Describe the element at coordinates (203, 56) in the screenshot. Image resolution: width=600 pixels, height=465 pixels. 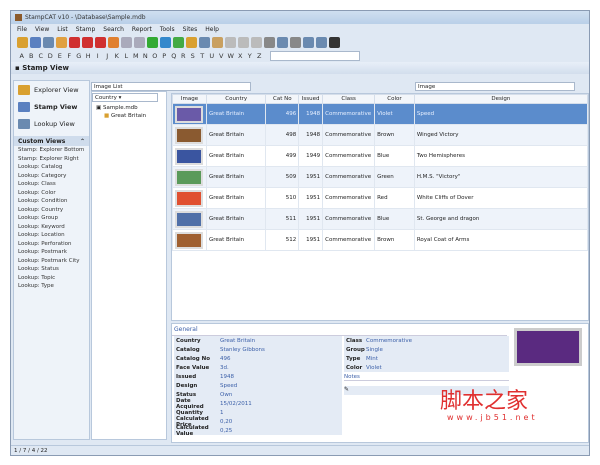
I see `letter-T: T` at that location.